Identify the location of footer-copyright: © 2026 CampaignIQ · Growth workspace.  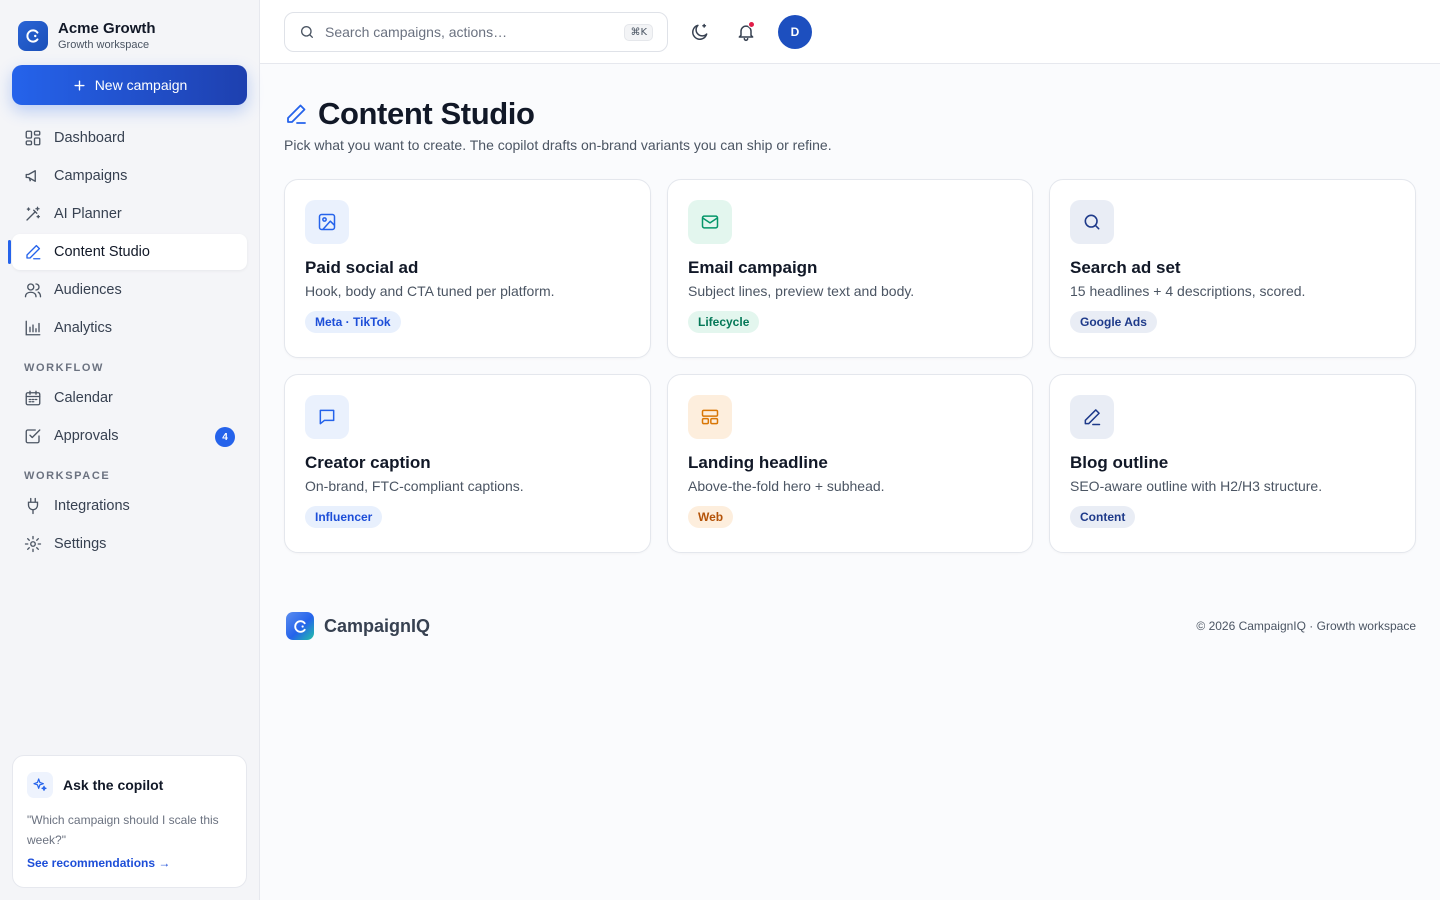
(1306, 626).